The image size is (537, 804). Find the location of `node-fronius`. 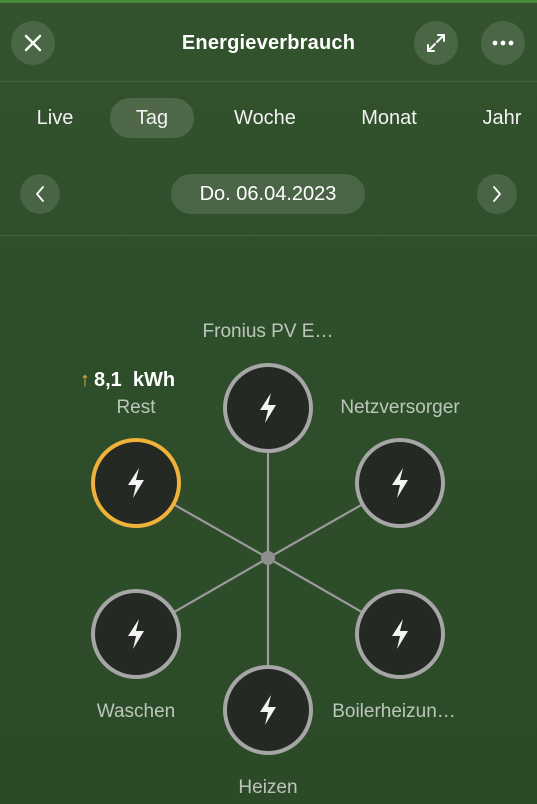

node-fronius is located at coordinates (268, 408).